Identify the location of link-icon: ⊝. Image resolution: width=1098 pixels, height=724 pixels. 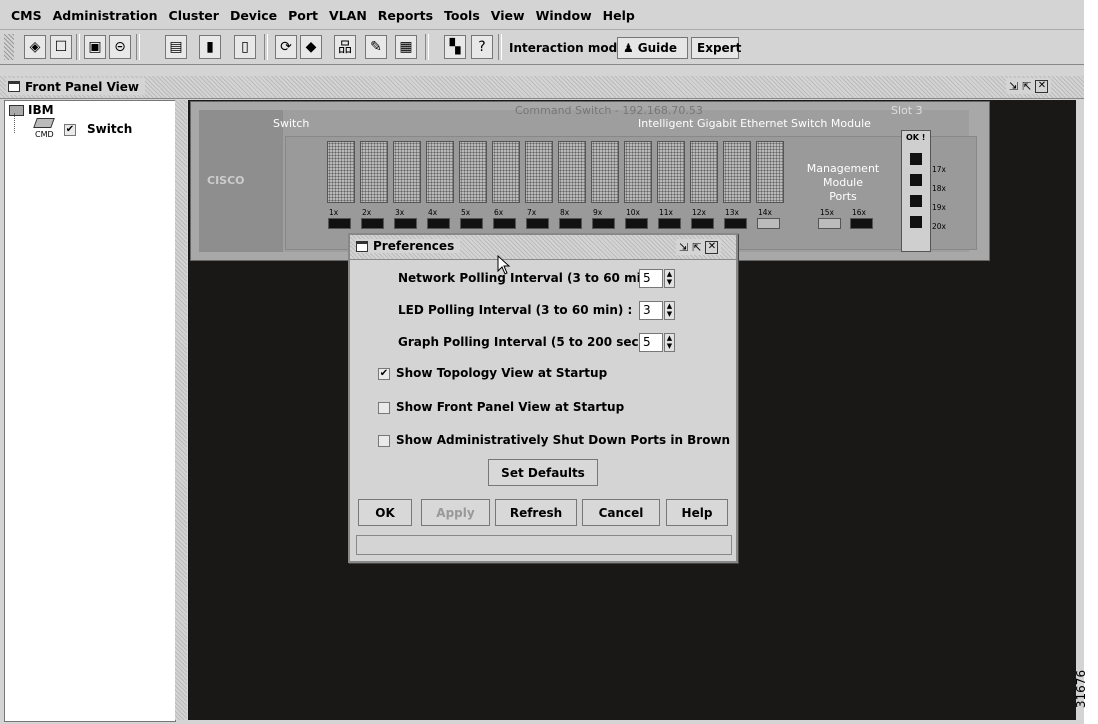
(120, 47).